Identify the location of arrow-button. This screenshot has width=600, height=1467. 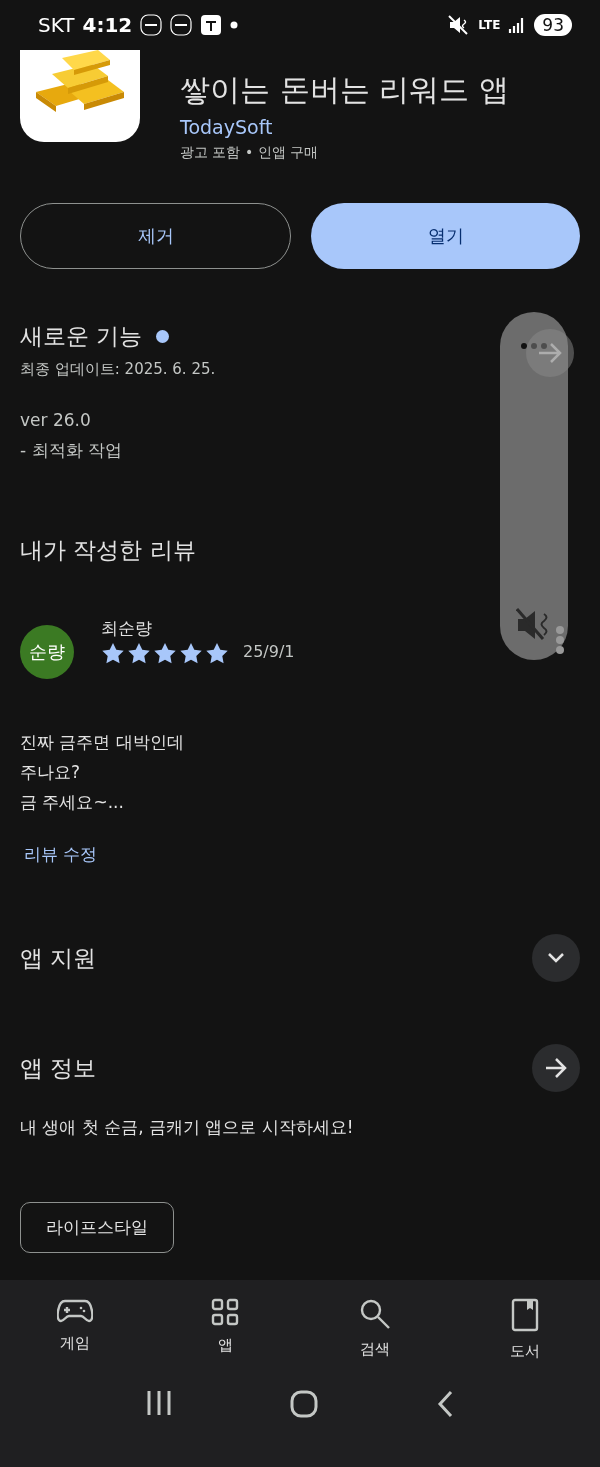
(556, 1068).